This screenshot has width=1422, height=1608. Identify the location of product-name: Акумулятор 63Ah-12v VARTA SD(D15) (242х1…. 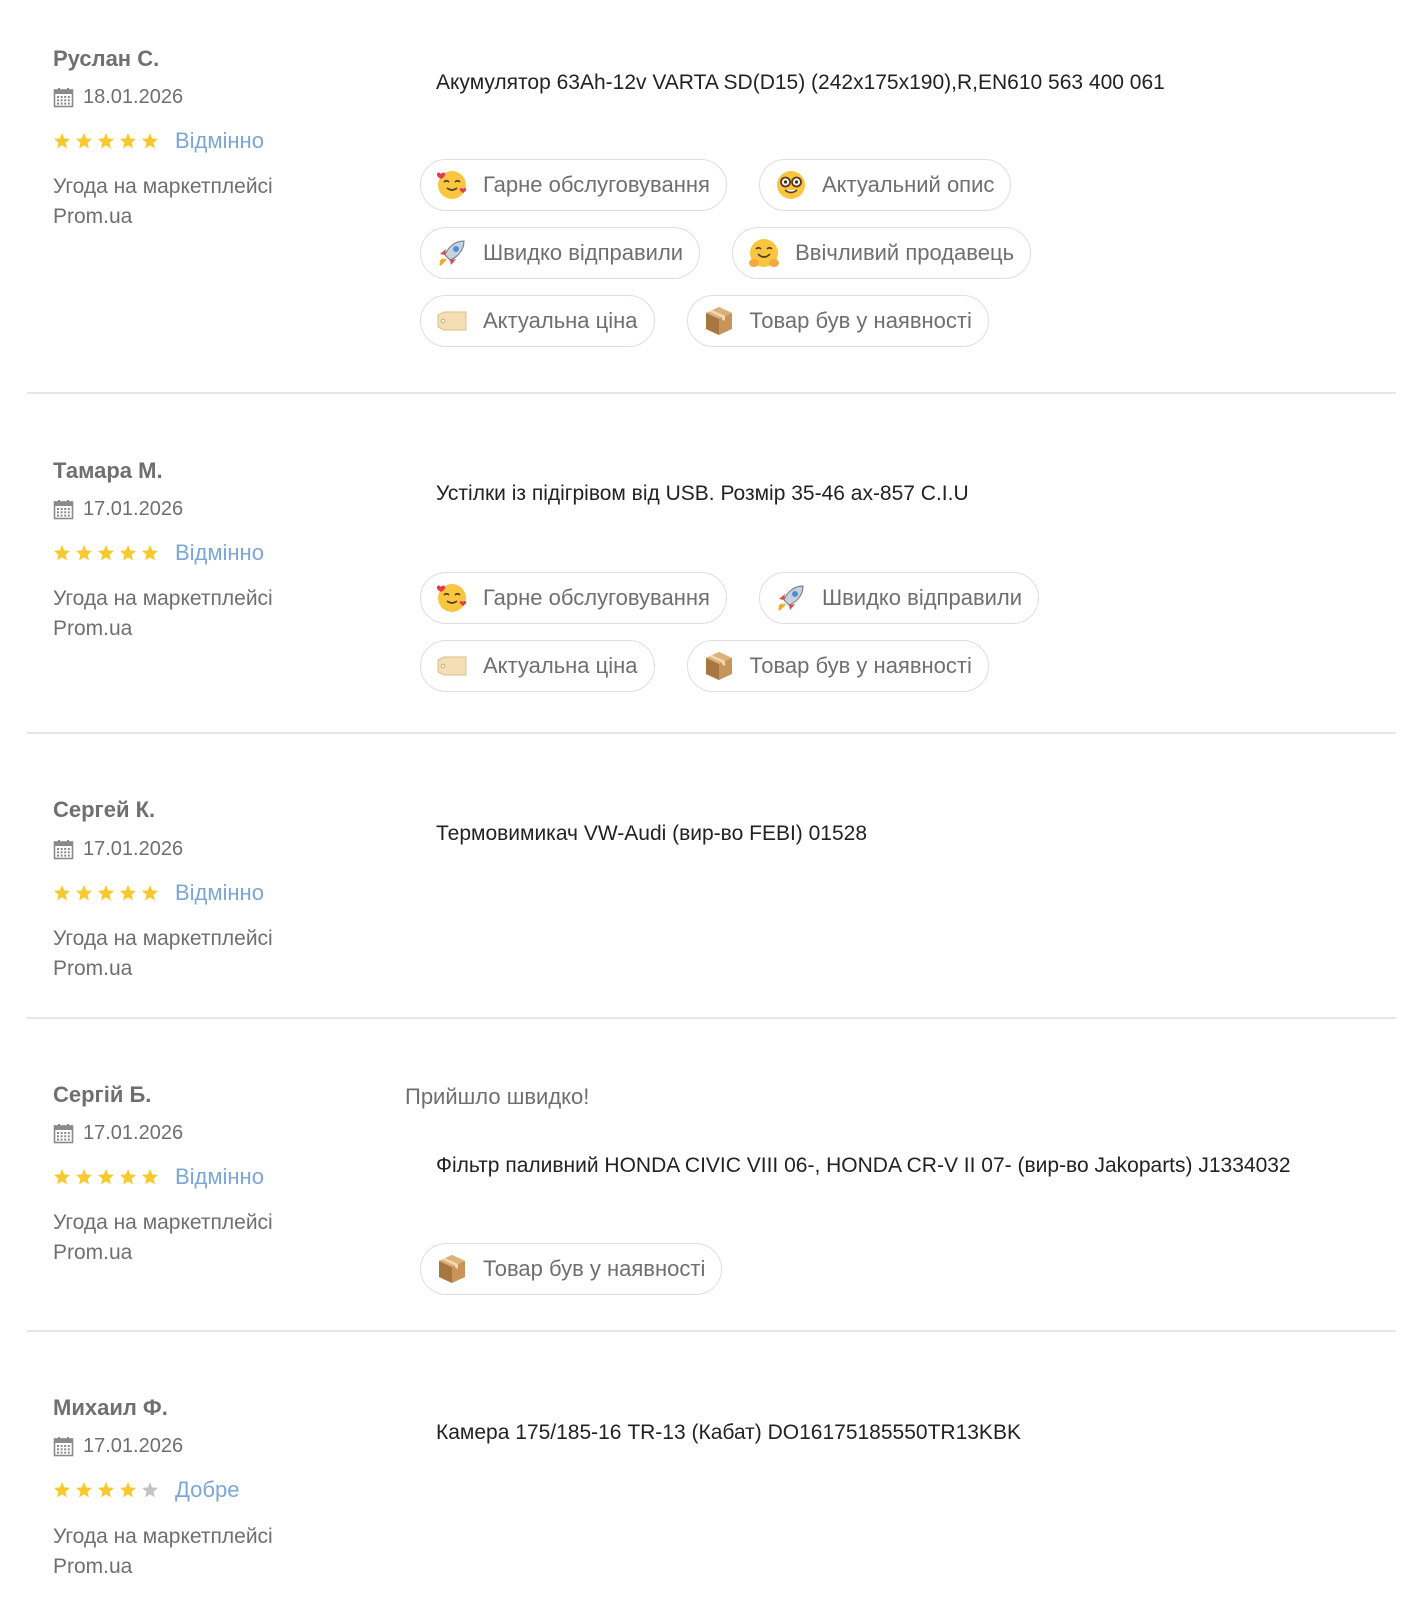
(800, 82).